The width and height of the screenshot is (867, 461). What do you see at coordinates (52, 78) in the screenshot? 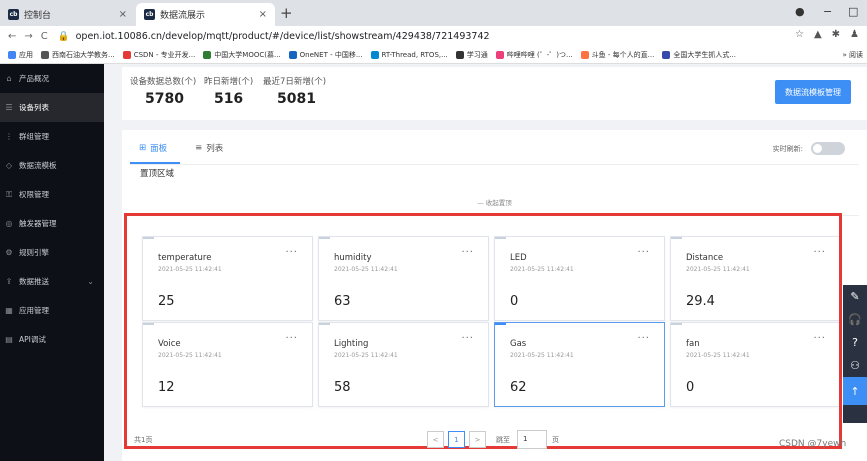
I see `sidebar-item-product-overview: ⌂ 产品概况` at bounding box center [52, 78].